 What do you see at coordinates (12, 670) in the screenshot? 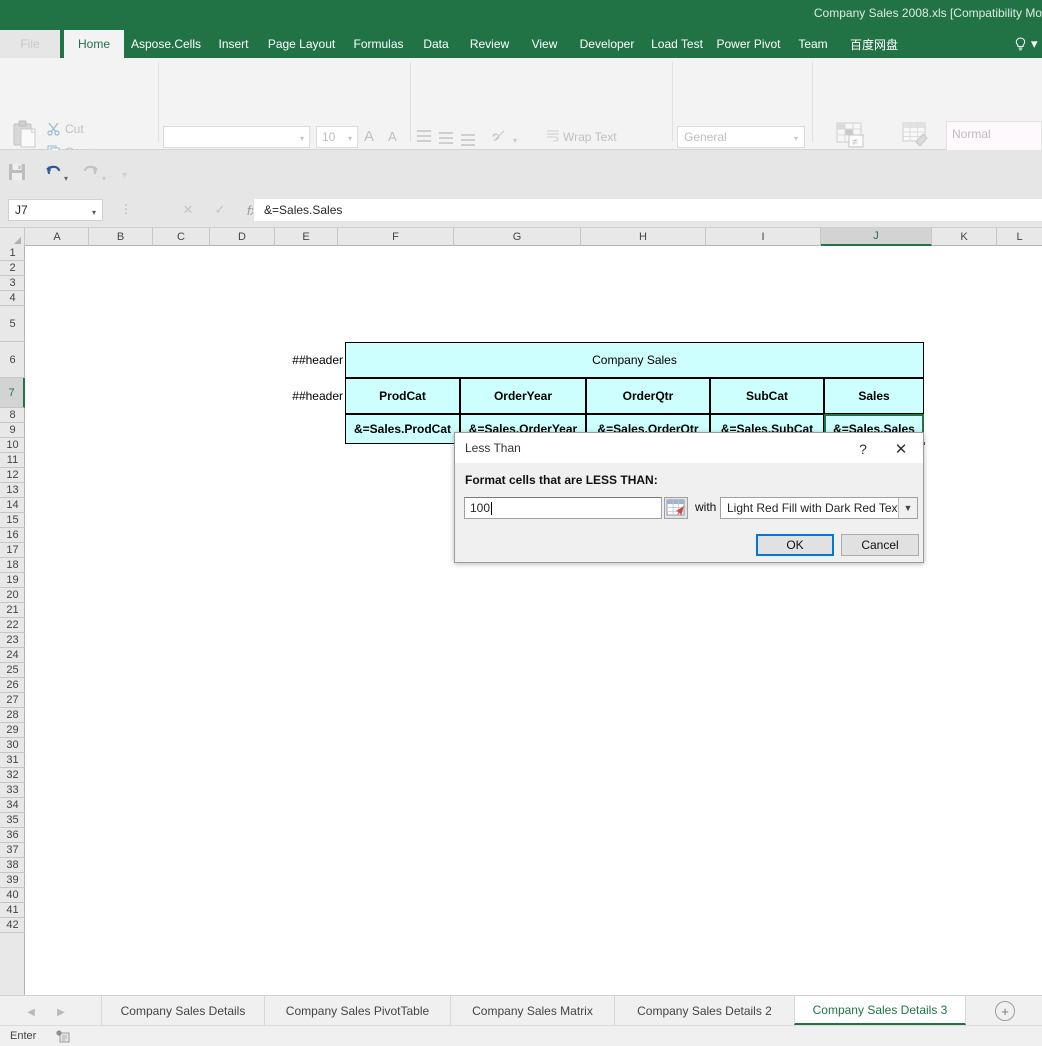
I see `row-header-25: 25` at bounding box center [12, 670].